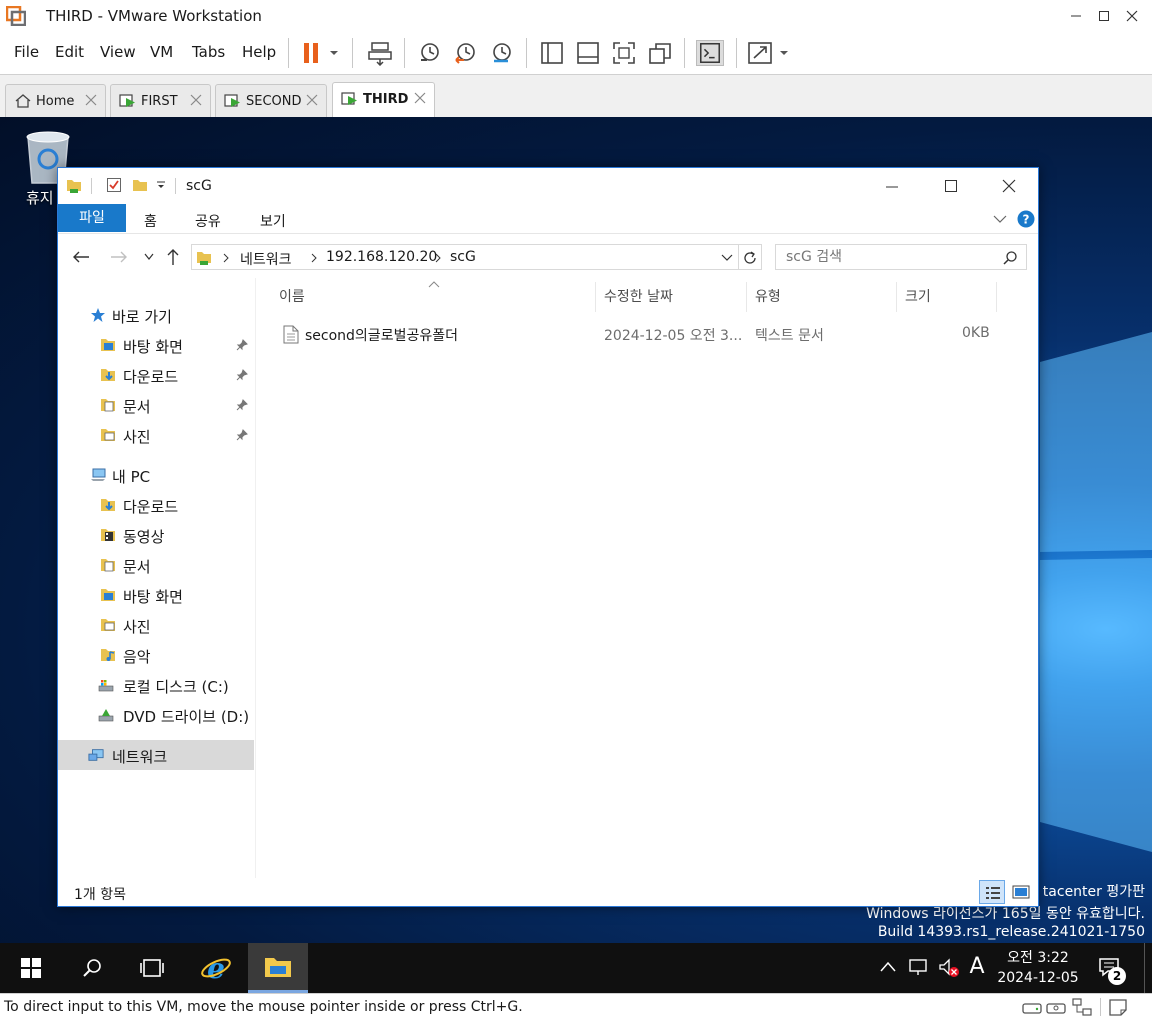 The image size is (1152, 1020). I want to click on column-header-type: 유형, so click(768, 296).